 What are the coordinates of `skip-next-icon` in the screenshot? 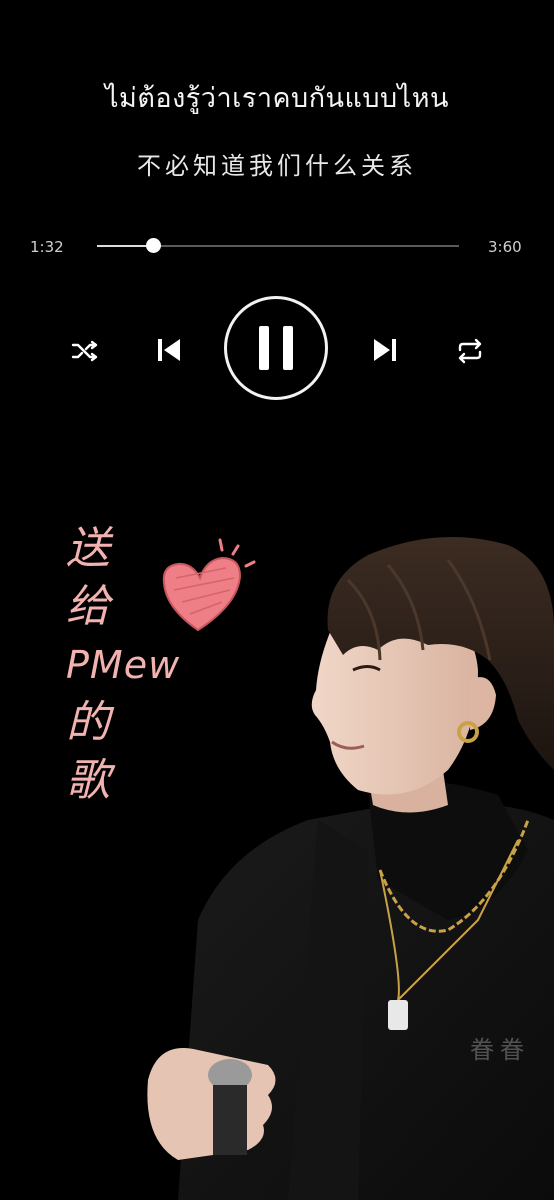 It's located at (385, 350).